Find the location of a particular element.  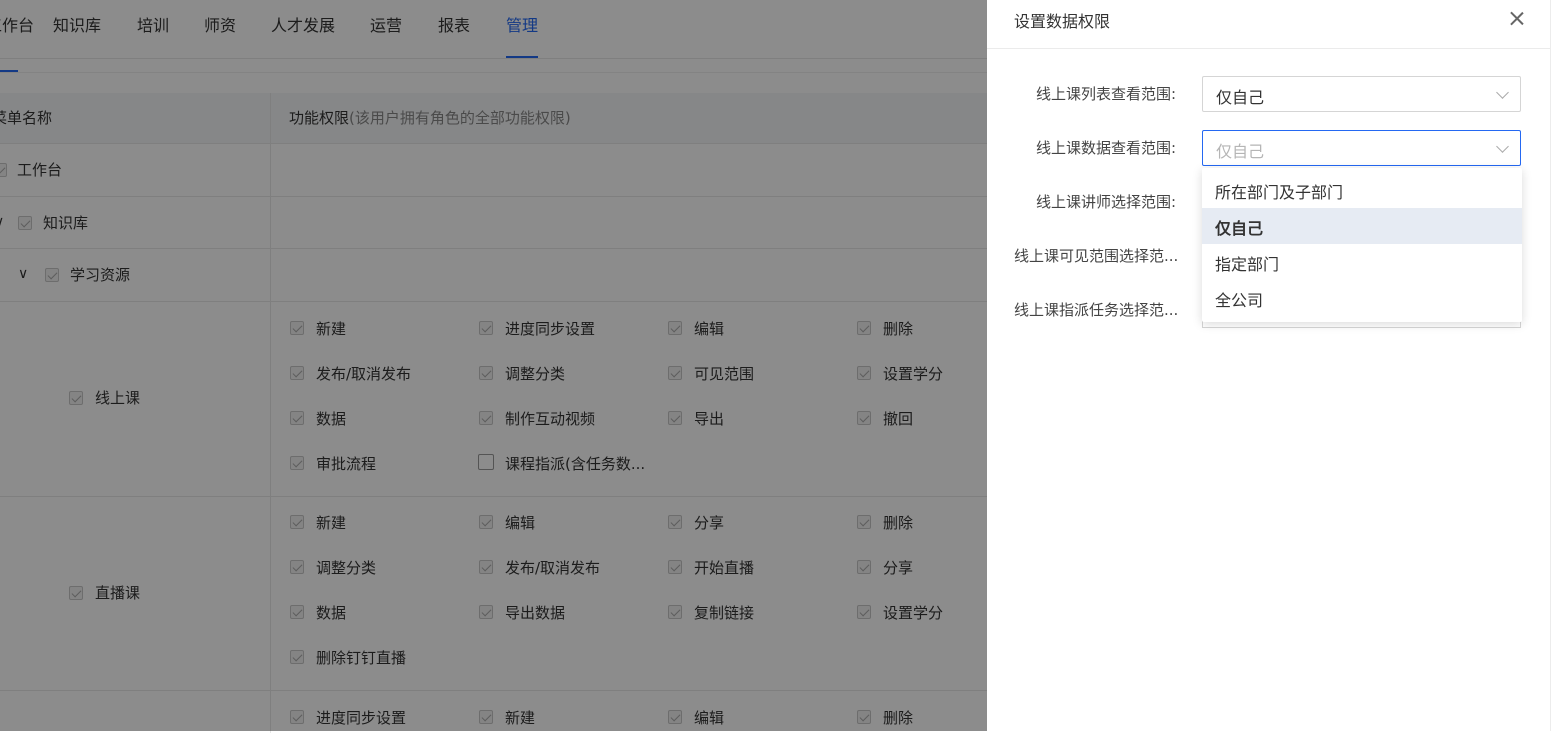

scrollbar-track is located at coordinates (1557, 365).